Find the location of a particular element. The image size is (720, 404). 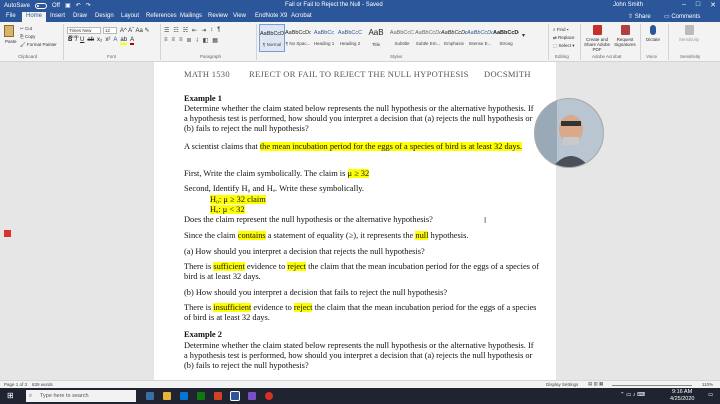

tab-file: File is located at coordinates (11, 16).